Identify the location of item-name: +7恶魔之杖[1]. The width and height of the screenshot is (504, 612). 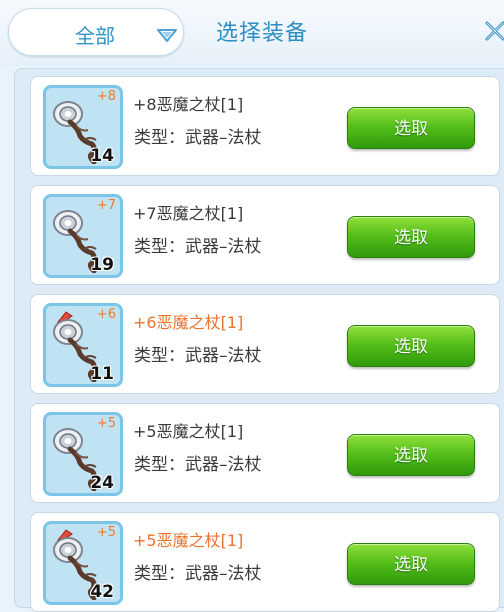
(188, 213).